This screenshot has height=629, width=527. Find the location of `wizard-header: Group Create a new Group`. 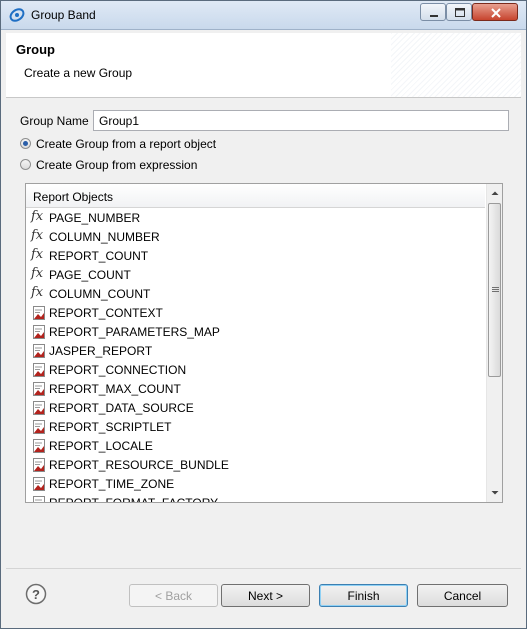

wizard-header: Group Create a new Group is located at coordinates (263, 65).